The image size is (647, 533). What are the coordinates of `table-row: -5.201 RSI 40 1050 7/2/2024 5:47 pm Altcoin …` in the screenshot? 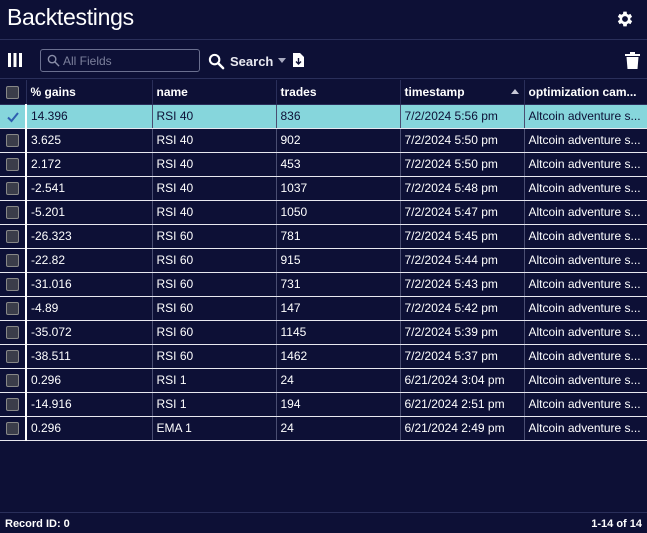 It's located at (323, 212).